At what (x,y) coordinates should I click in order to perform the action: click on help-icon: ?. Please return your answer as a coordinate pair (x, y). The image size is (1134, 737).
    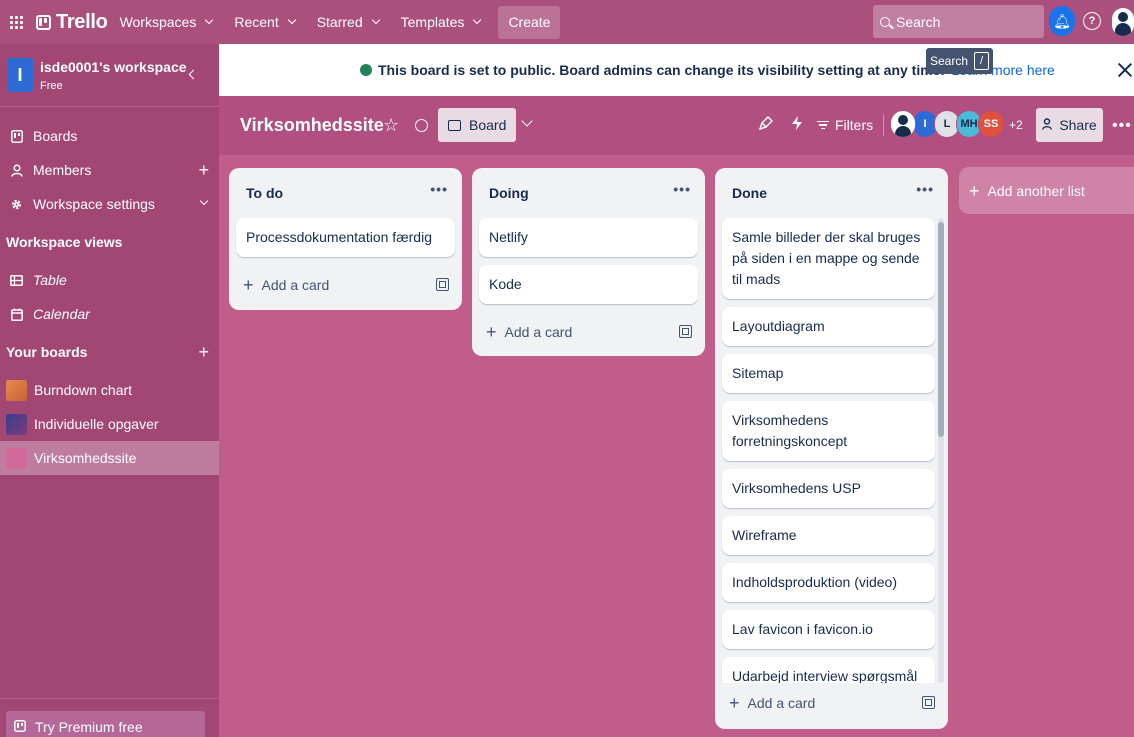
    Looking at the image, I should click on (1092, 21).